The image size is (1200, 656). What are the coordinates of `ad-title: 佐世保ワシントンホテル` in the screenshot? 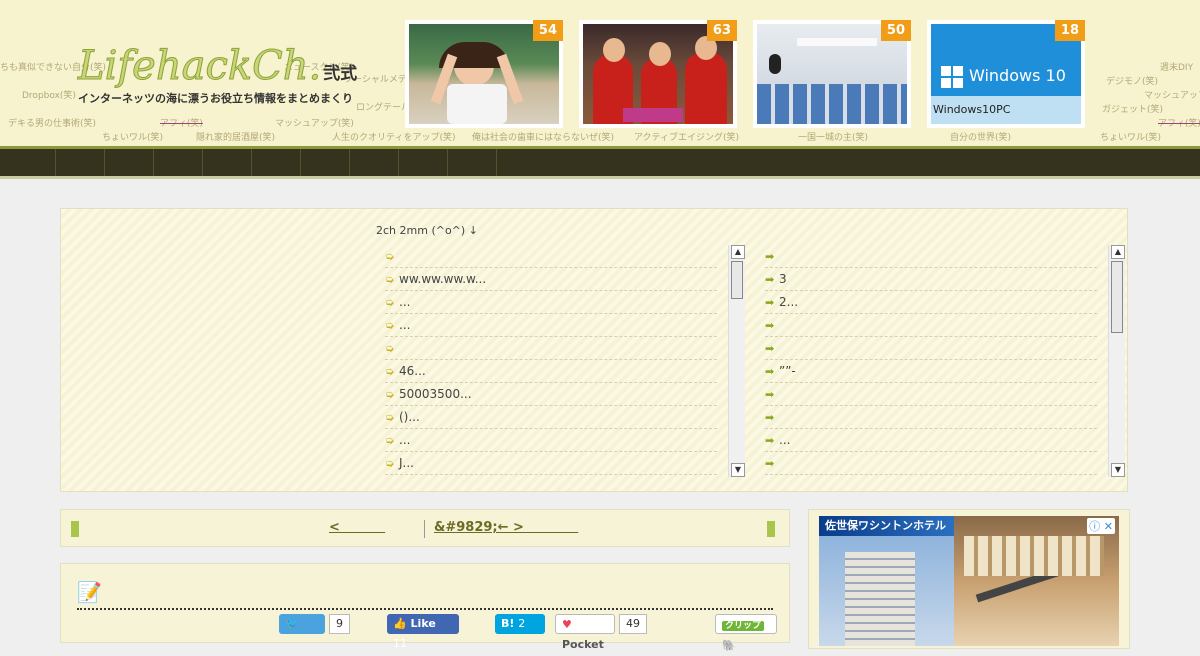 It's located at (886, 526).